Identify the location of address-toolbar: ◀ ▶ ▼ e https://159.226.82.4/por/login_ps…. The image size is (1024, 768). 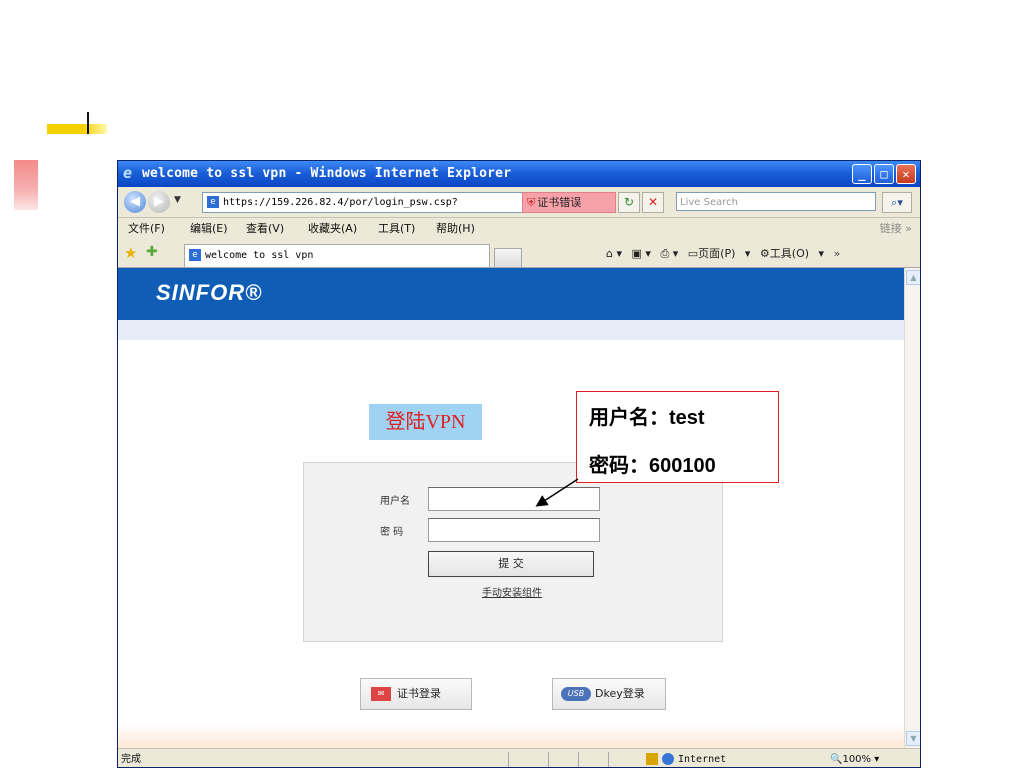
(519, 202).